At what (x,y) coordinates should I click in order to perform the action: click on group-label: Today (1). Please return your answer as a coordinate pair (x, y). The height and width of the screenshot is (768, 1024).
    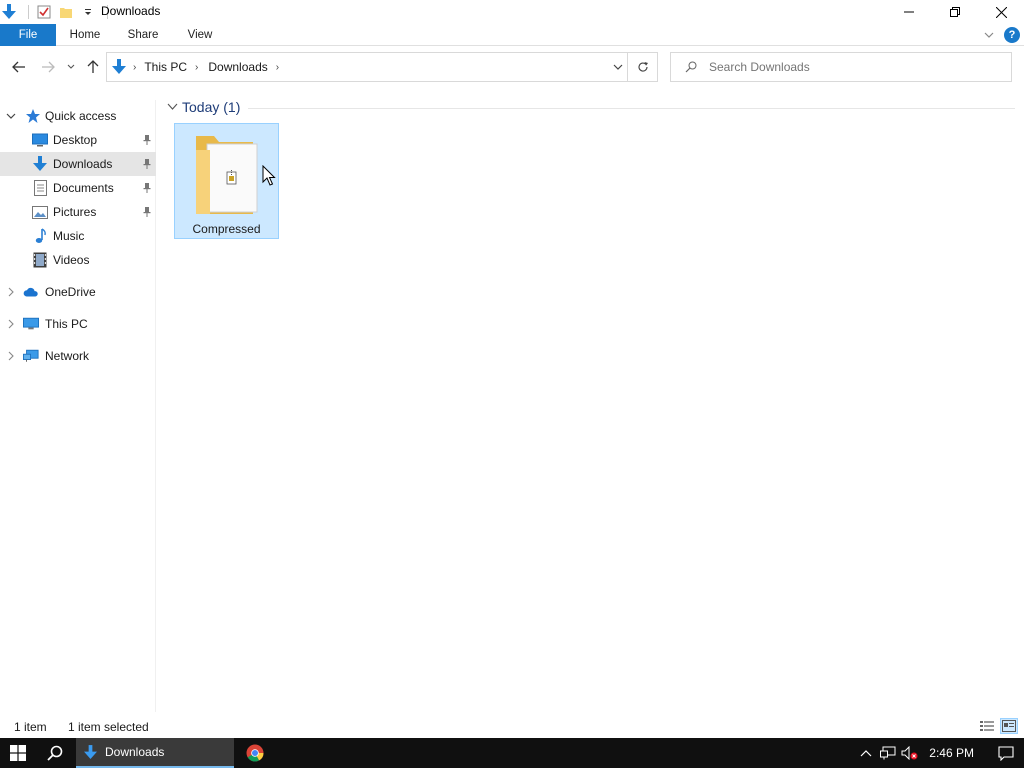
    Looking at the image, I should click on (211, 107).